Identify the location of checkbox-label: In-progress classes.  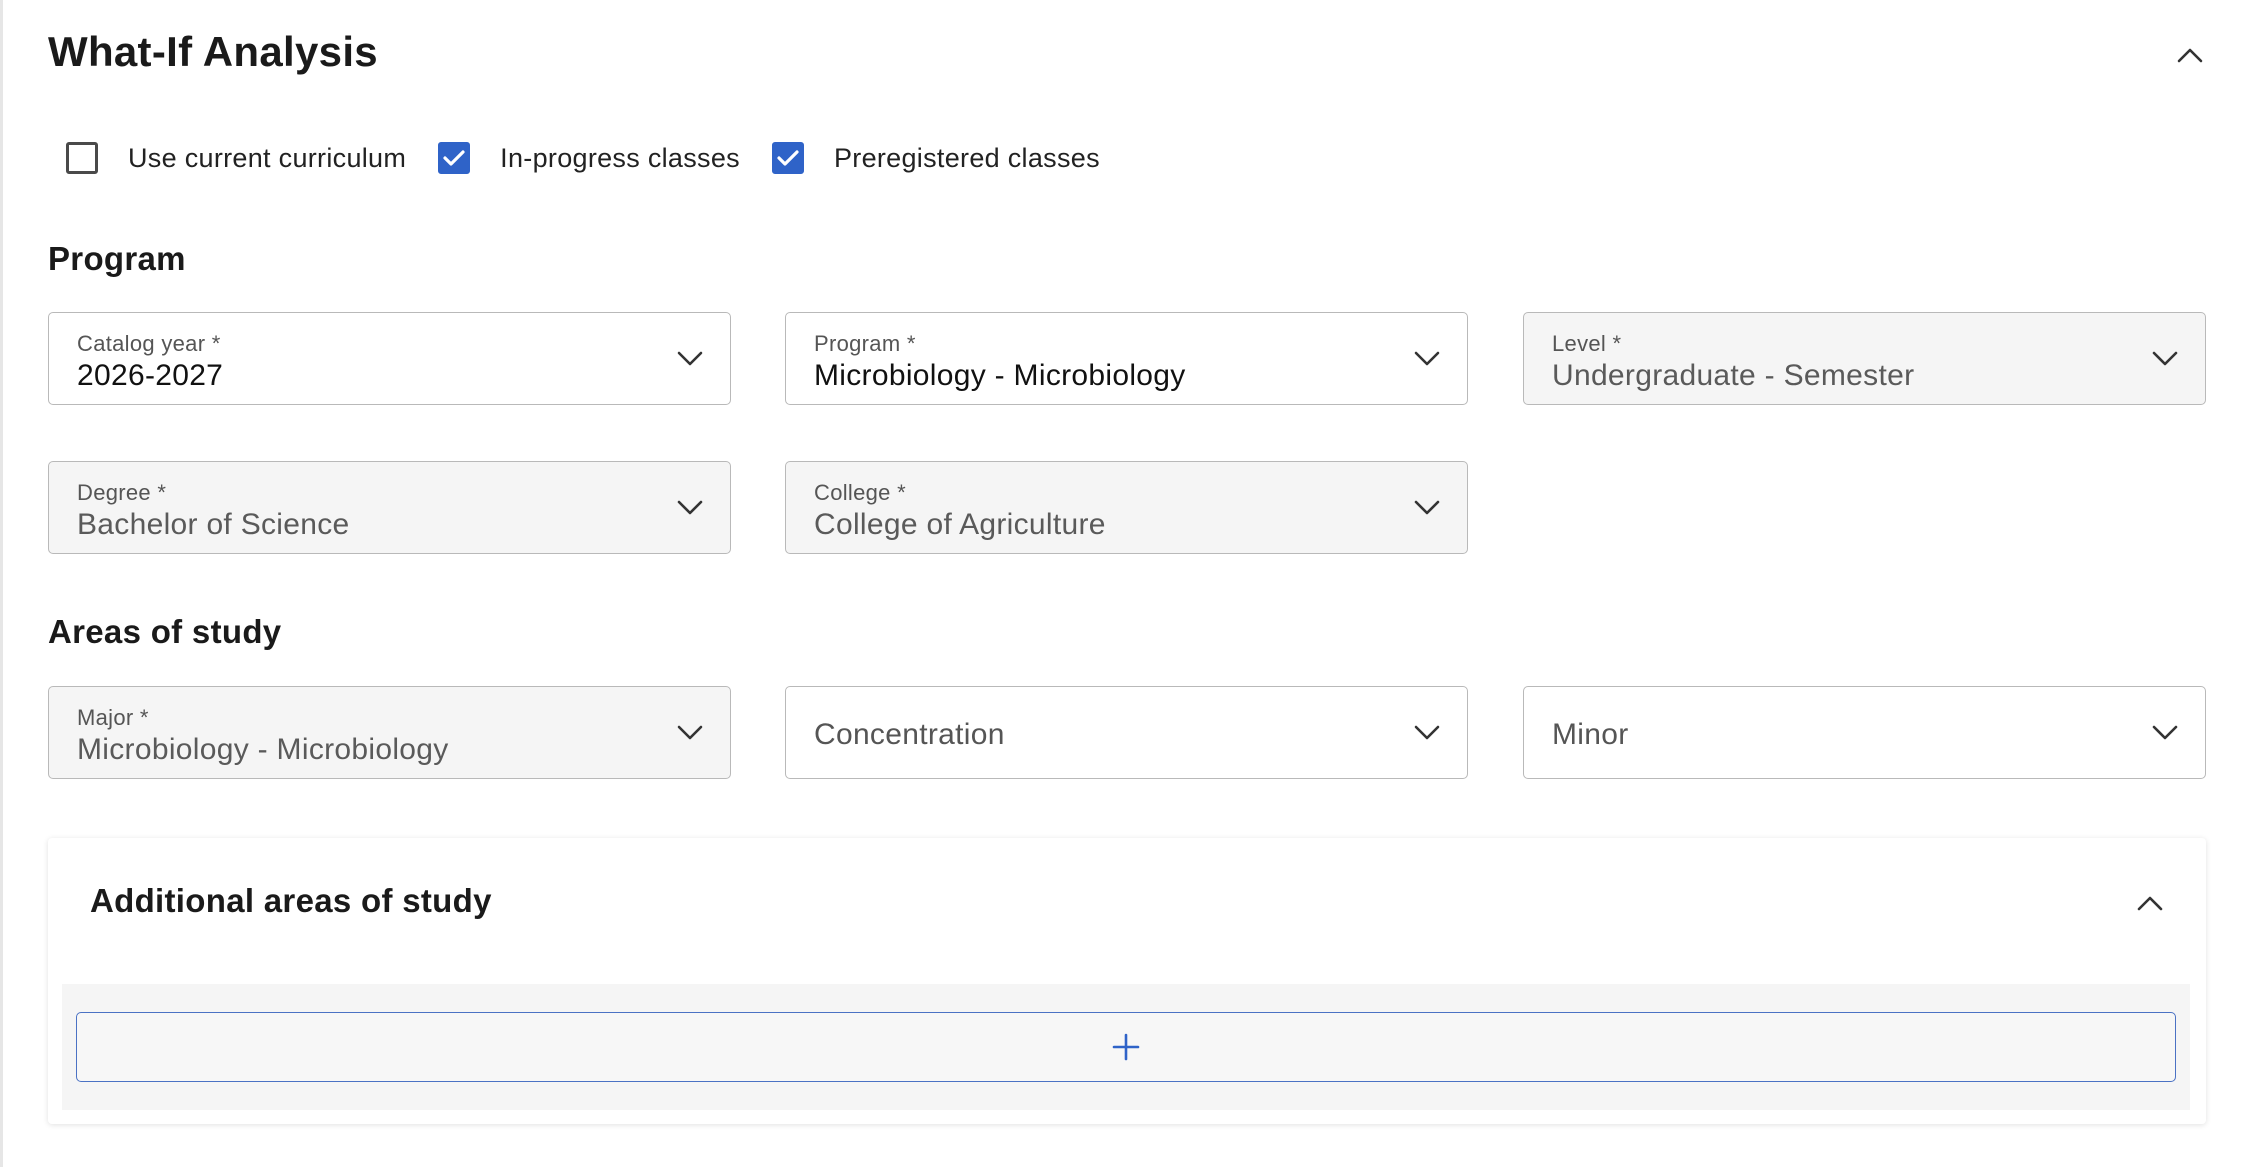
(620, 157).